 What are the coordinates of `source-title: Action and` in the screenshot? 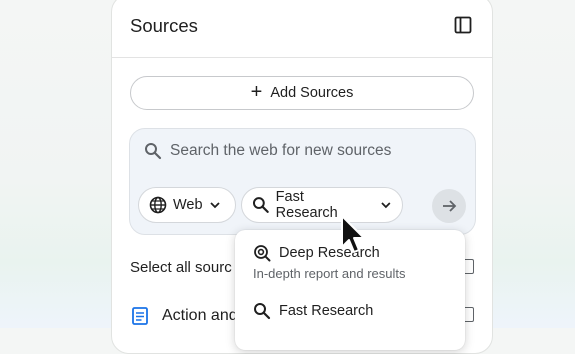 It's located at (200, 315).